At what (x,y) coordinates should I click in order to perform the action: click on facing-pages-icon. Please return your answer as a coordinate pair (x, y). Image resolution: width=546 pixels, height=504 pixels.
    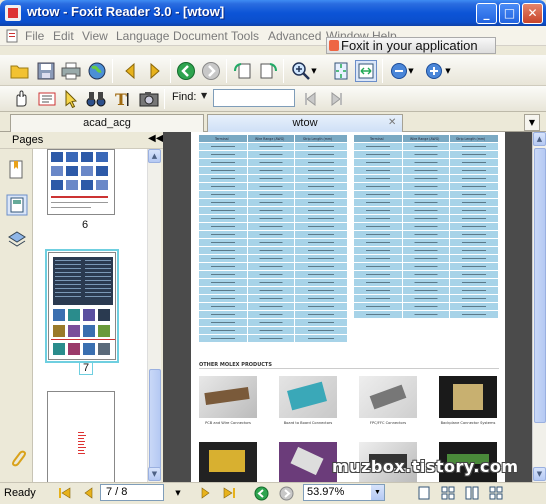
    Looking at the image, I should click on (472, 493).